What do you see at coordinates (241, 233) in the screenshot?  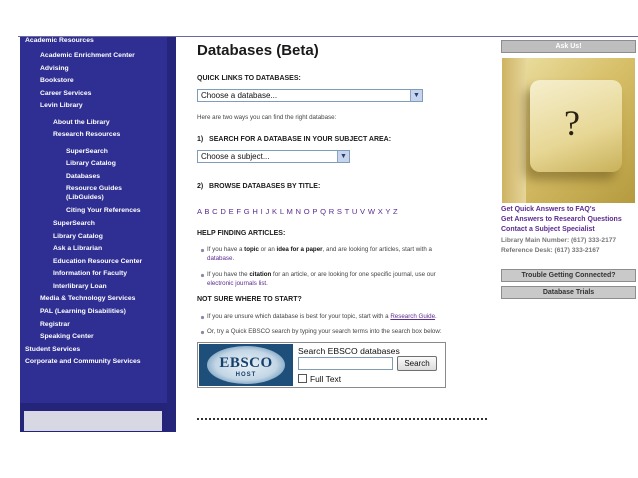 I see `help-finding-label: HELP FINDING ARTICLES:` at bounding box center [241, 233].